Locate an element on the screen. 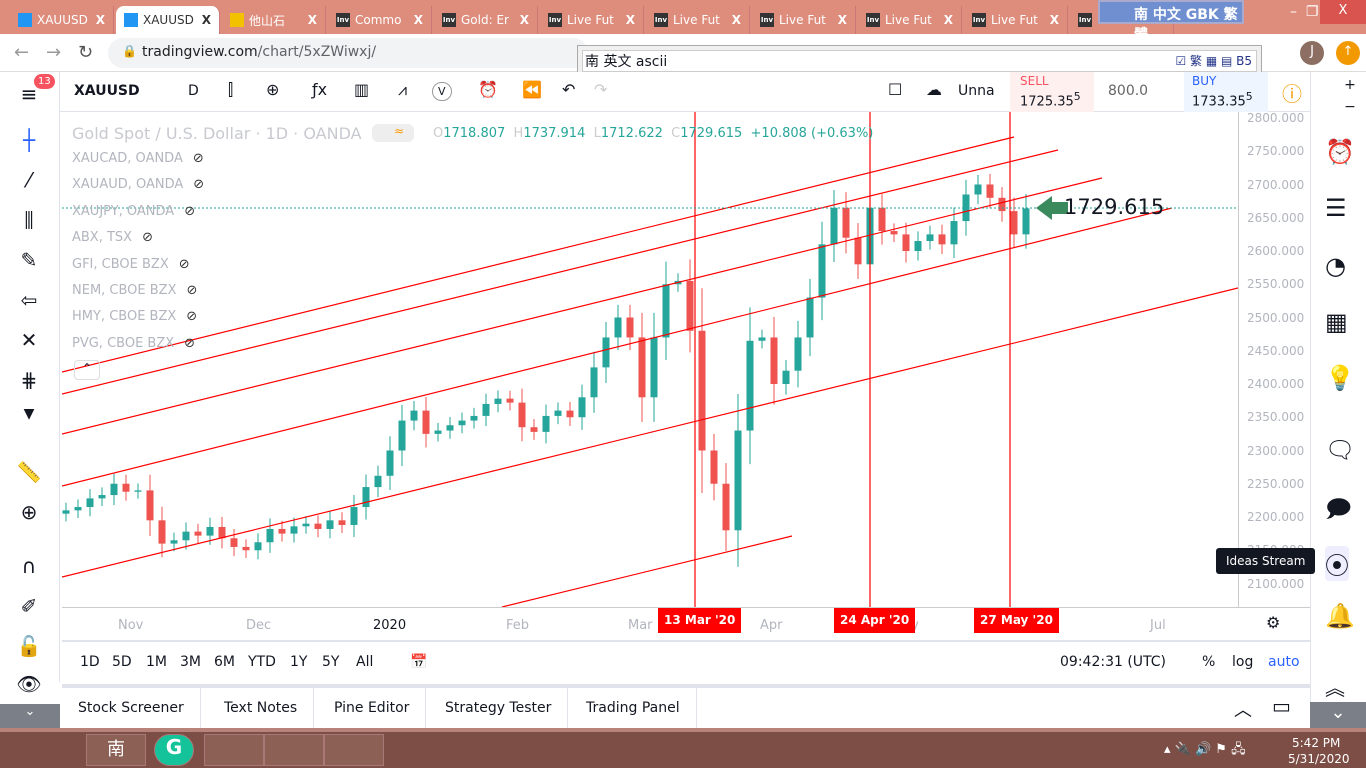  redo-icon: ↷ is located at coordinates (600, 89).